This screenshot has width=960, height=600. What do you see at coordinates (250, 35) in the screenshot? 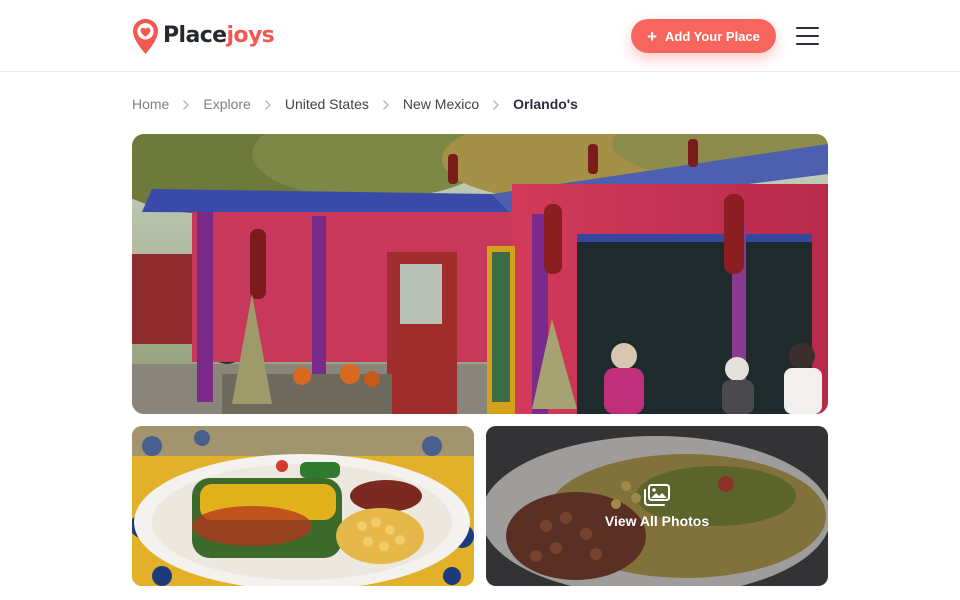
I see `brand-name-part2: joys` at bounding box center [250, 35].